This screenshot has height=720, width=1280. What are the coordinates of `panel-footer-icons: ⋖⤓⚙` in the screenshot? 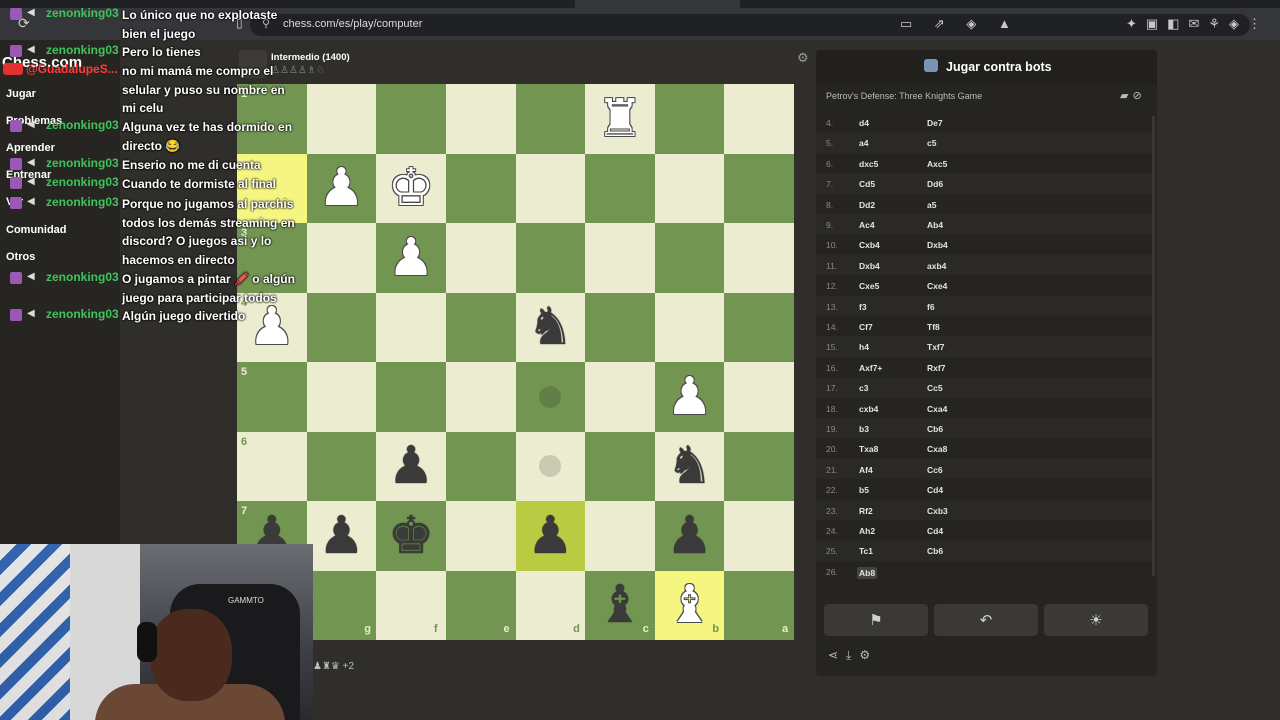 It's located at (853, 655).